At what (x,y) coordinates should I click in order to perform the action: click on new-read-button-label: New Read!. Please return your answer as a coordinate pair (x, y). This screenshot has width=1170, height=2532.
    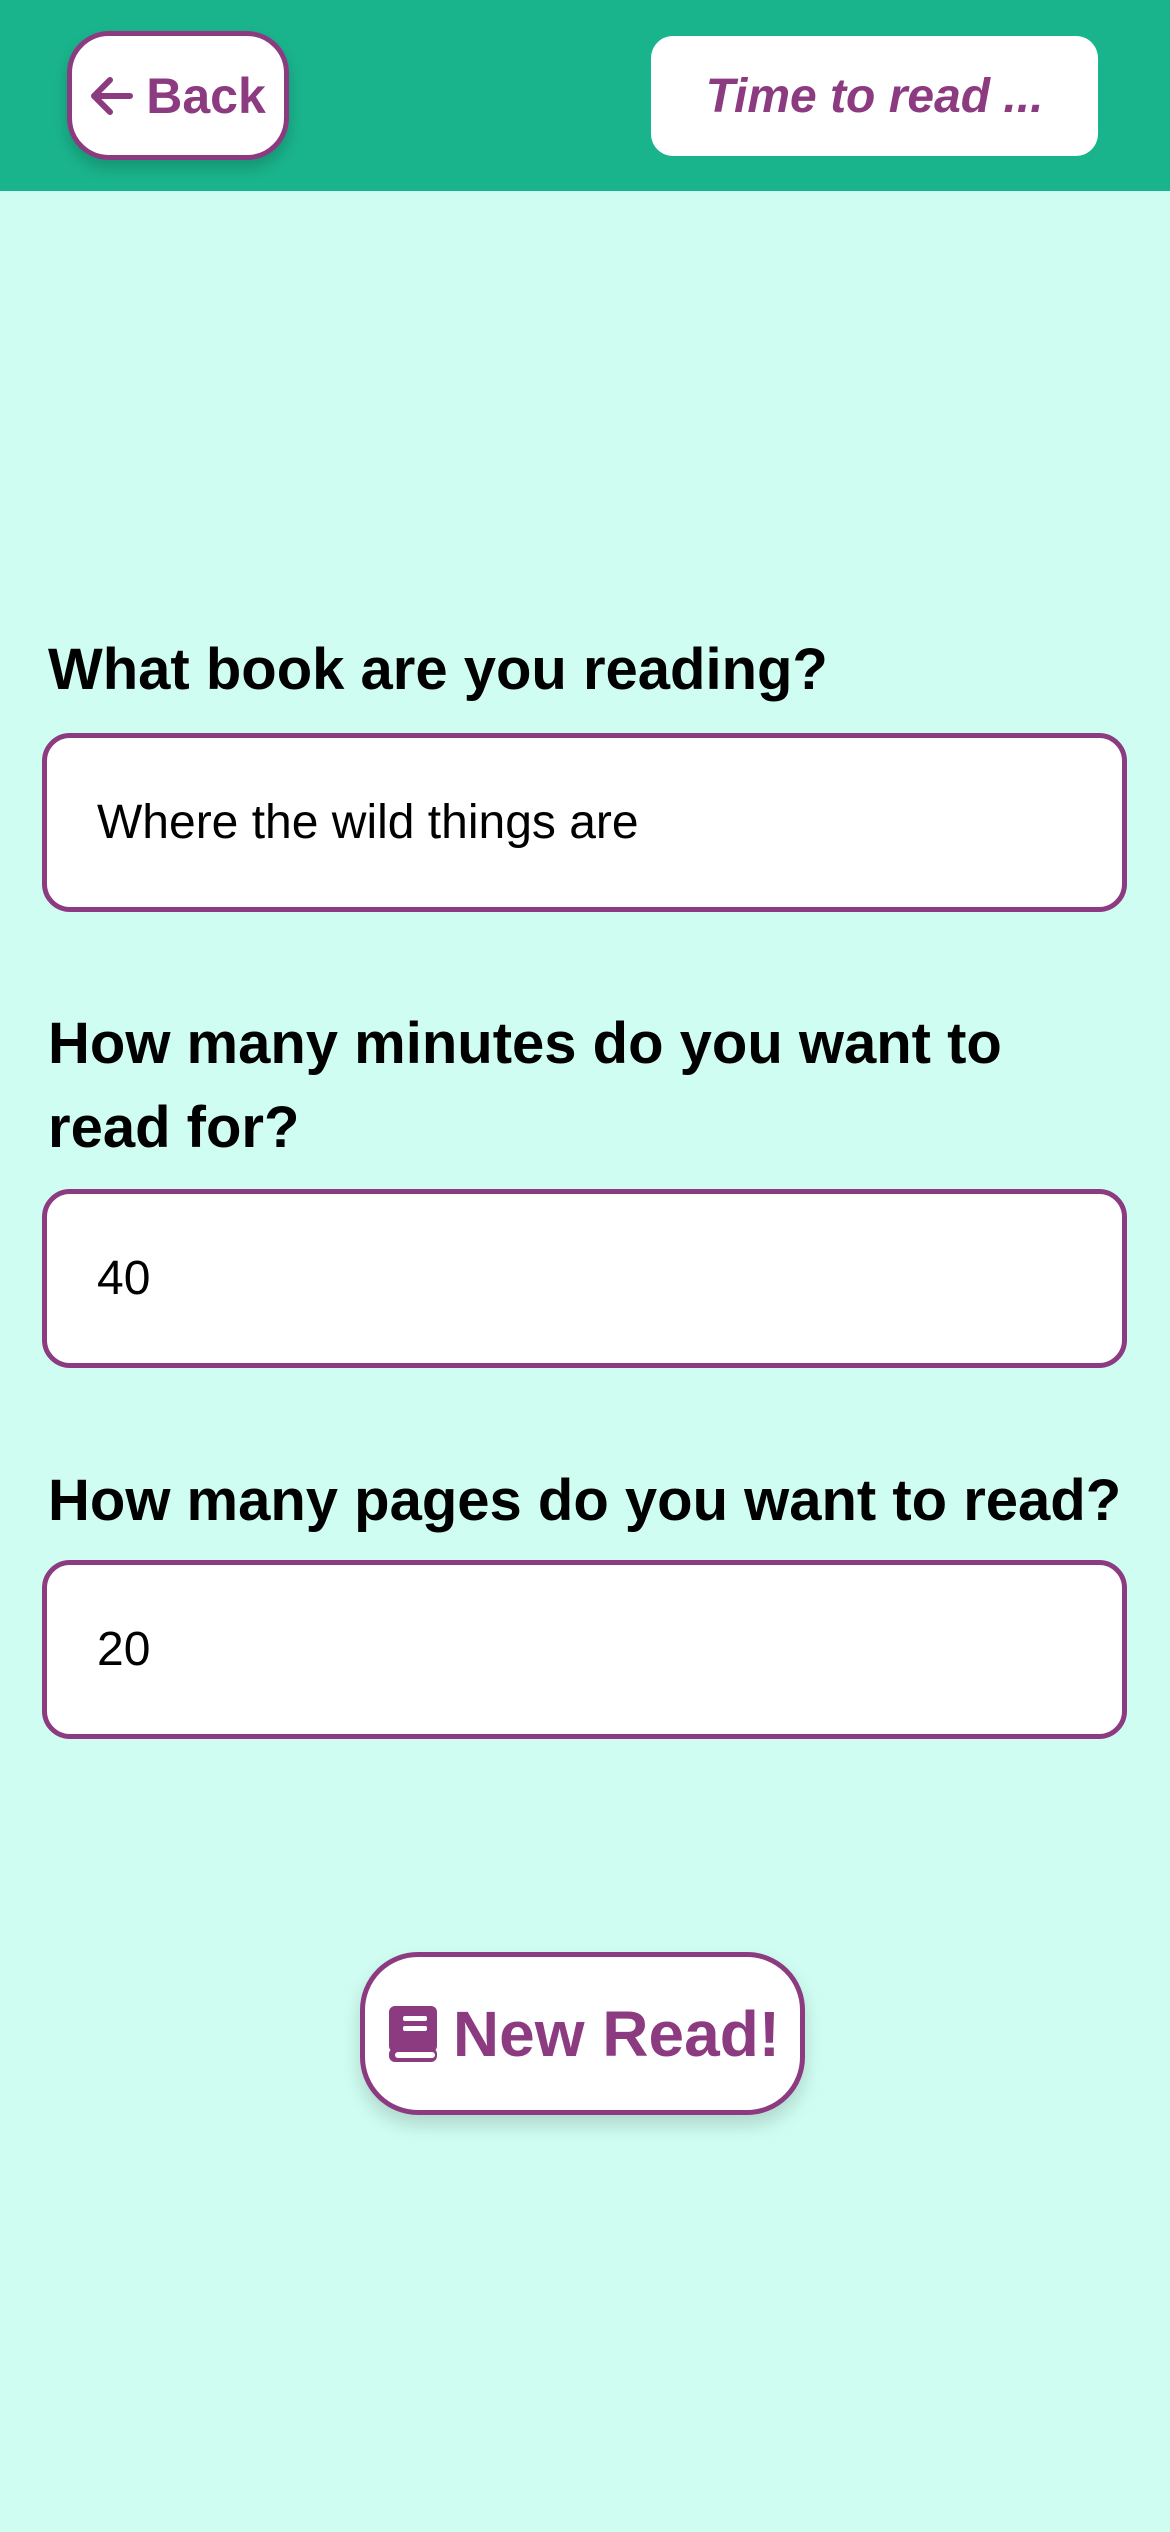
    Looking at the image, I should click on (616, 2033).